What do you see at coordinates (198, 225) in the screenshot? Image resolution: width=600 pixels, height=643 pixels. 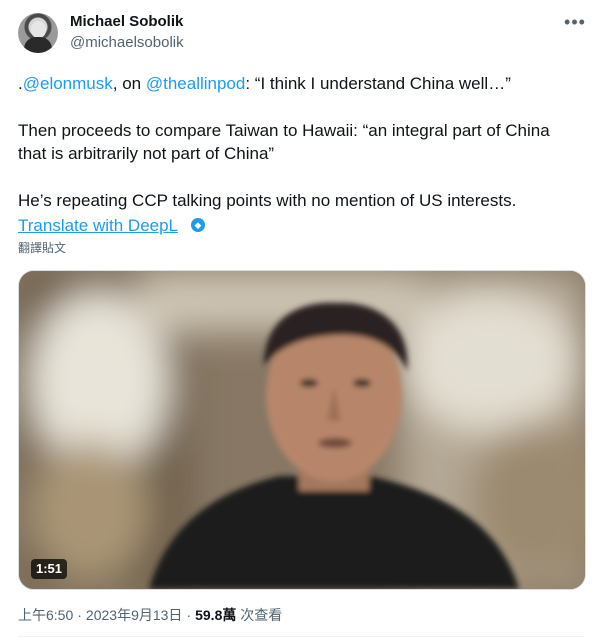 I see `deepl-icon: ◆` at bounding box center [198, 225].